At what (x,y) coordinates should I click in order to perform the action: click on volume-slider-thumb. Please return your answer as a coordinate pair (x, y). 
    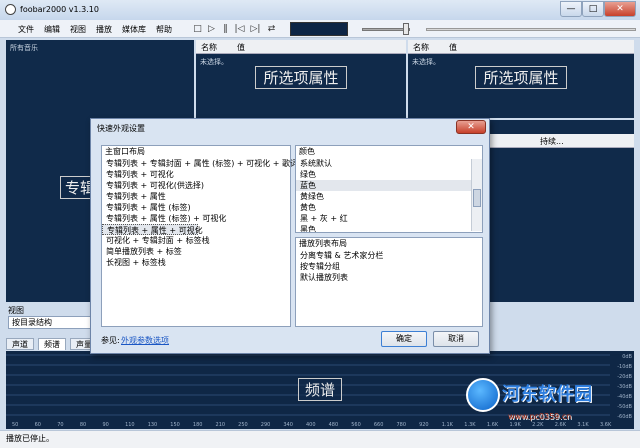
    Looking at the image, I should click on (406, 29).